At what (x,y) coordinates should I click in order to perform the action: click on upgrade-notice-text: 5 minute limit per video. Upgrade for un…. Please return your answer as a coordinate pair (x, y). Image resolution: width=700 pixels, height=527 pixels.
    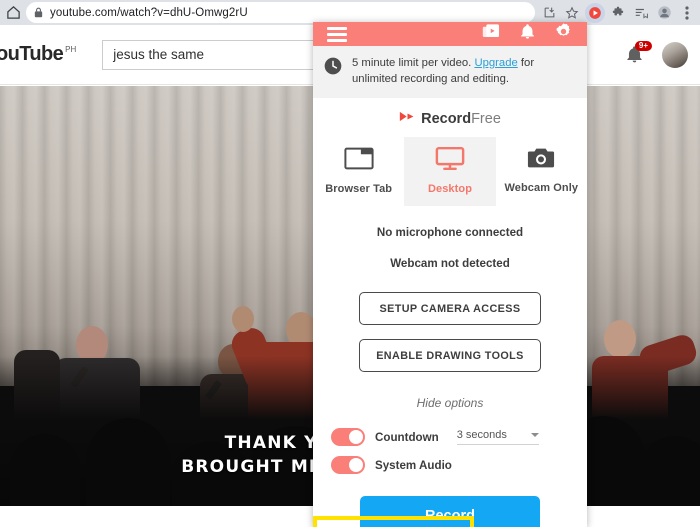
    Looking at the image, I should click on (463, 71).